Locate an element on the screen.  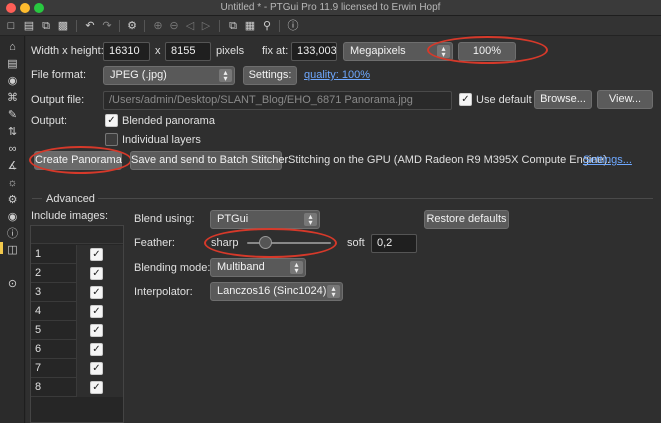
image-number: 8 is located at coordinates (38, 387).